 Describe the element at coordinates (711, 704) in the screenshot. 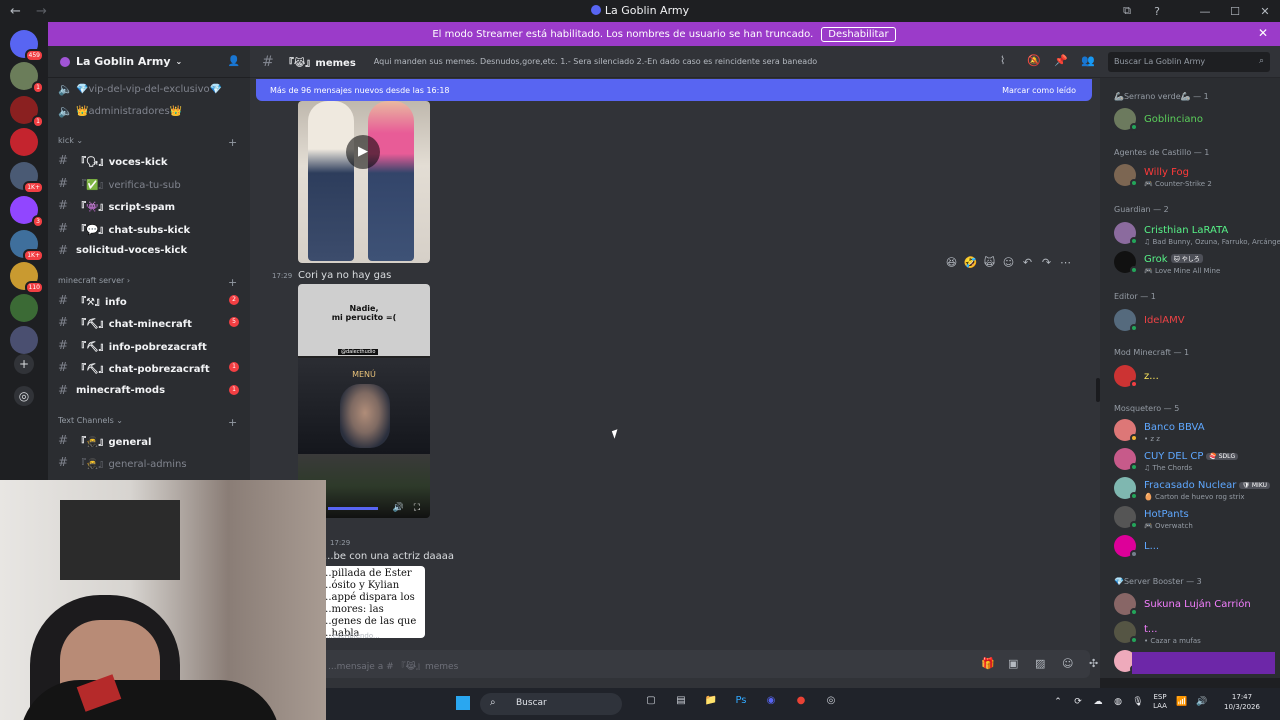

I see `file-explorer-icon: 📁` at that location.